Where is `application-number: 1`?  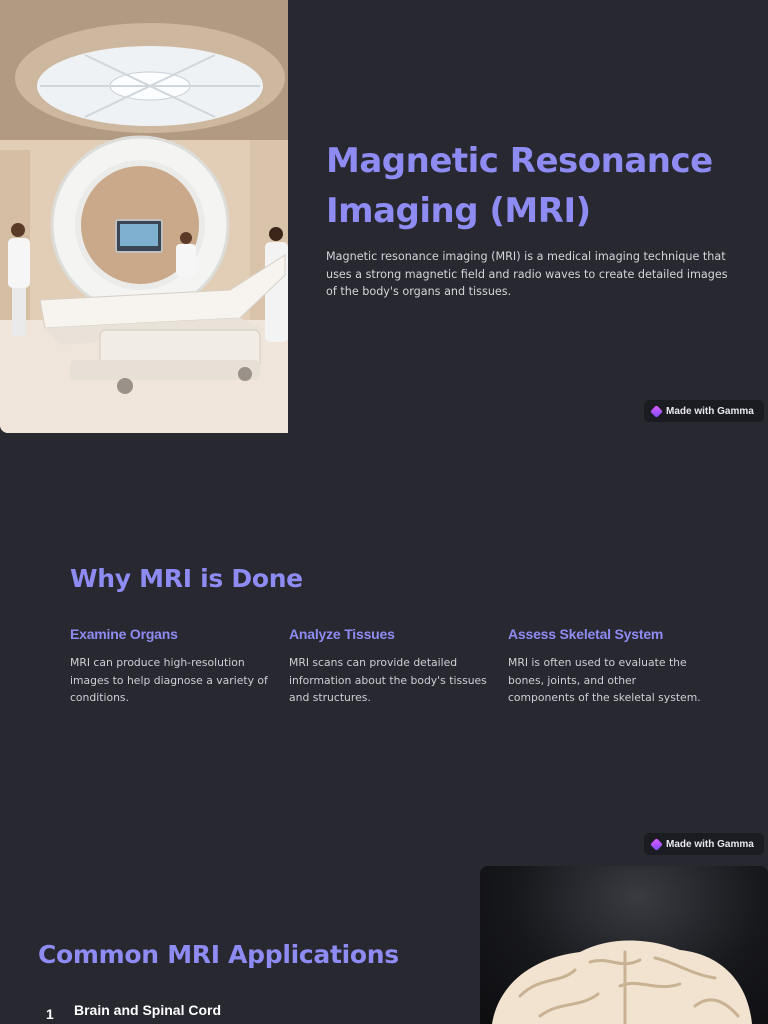 application-number: 1 is located at coordinates (50, 1014).